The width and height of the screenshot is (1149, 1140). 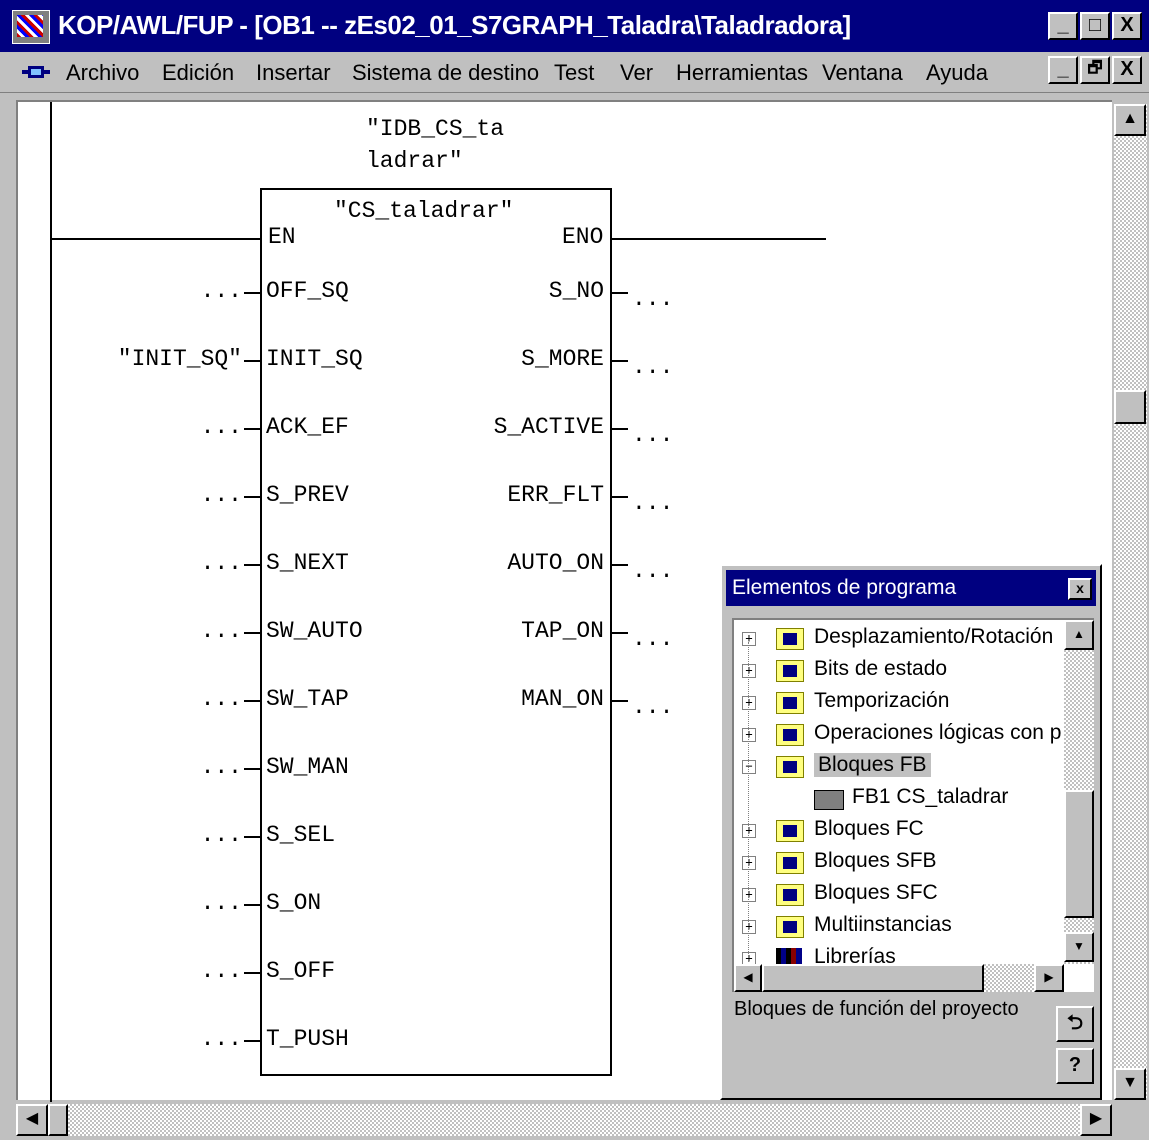 I want to click on menu-test: Test, so click(x=574, y=73).